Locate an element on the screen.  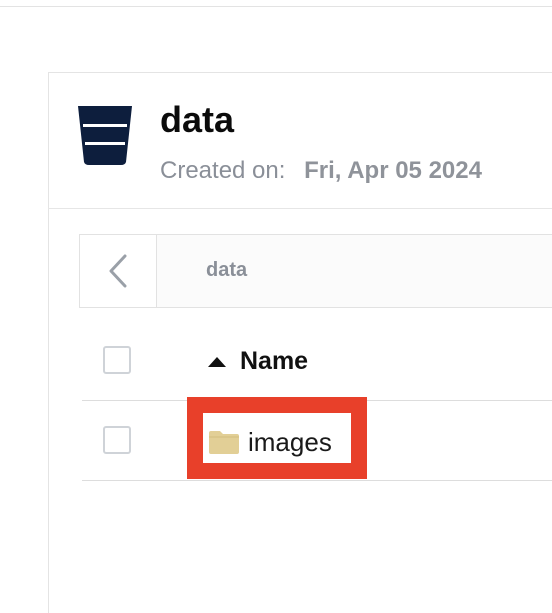
created-label: Created on: is located at coordinates (223, 170).